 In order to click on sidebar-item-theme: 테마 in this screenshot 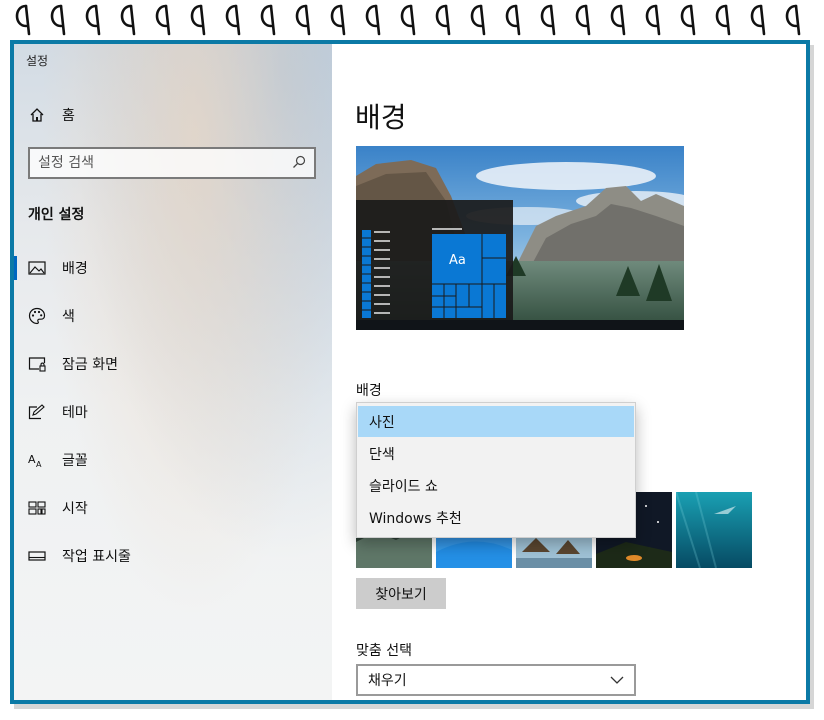, I will do `click(173, 412)`.